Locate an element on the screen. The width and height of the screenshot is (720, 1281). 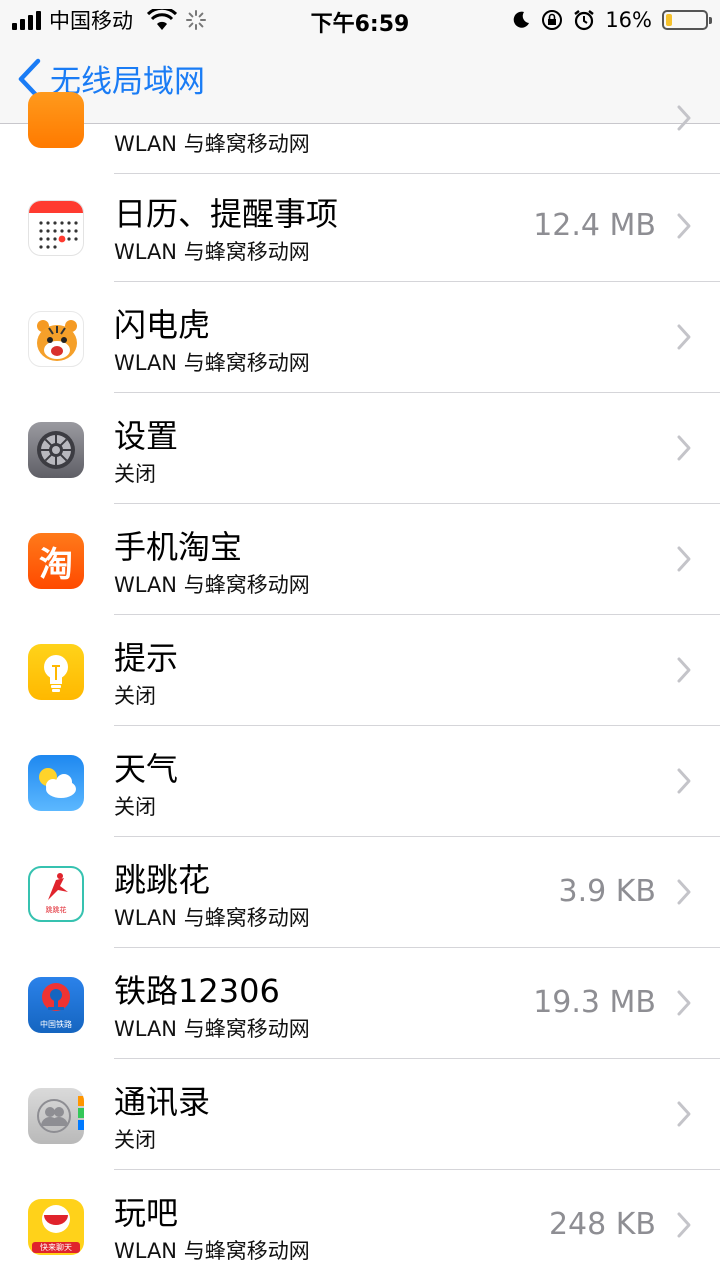
moon-icon is located at coordinates (522, 19).